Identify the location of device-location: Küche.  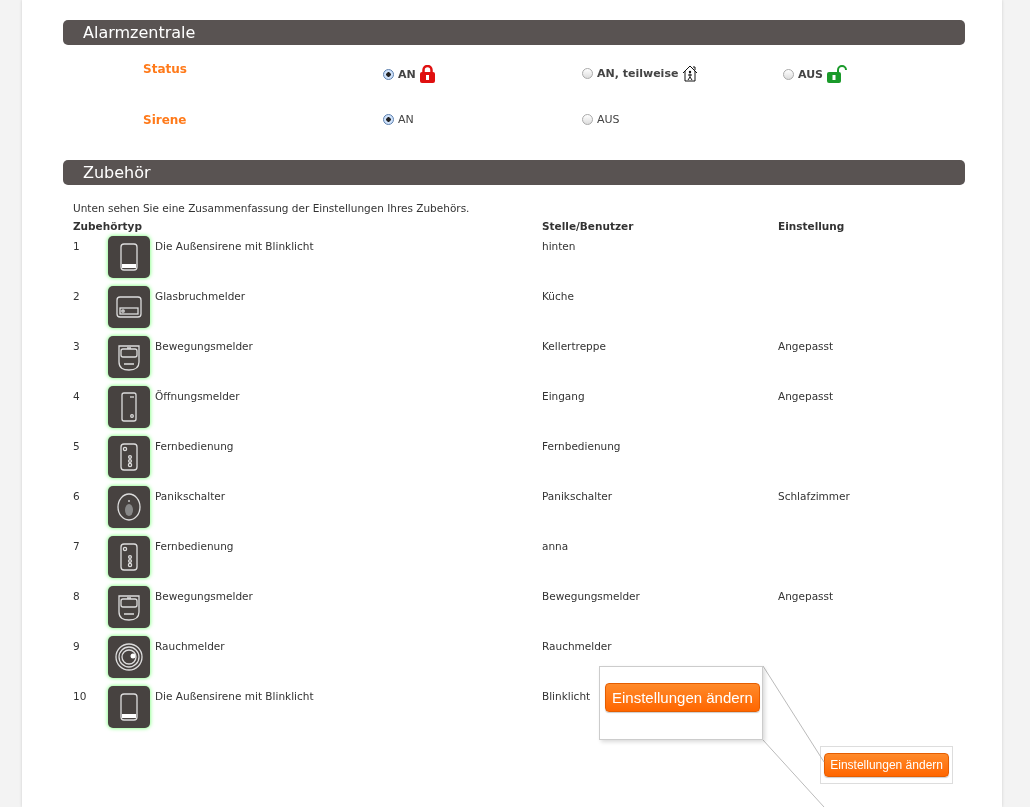
(558, 296).